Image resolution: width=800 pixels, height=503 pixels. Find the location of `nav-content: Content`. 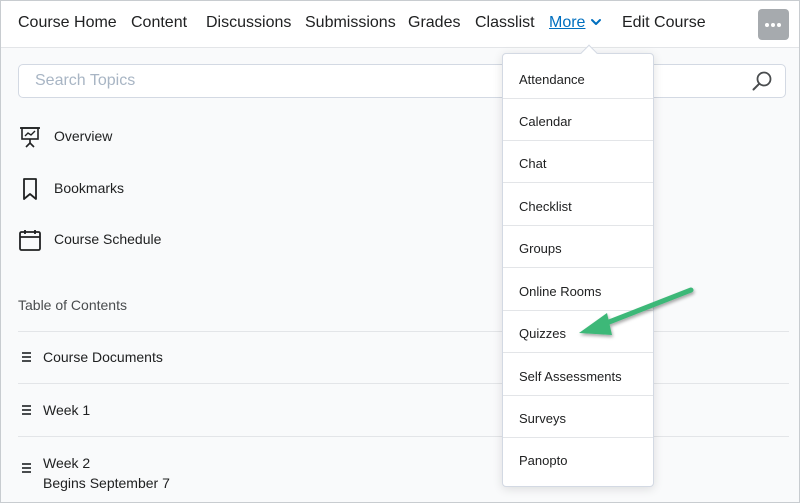

nav-content: Content is located at coordinates (159, 23).